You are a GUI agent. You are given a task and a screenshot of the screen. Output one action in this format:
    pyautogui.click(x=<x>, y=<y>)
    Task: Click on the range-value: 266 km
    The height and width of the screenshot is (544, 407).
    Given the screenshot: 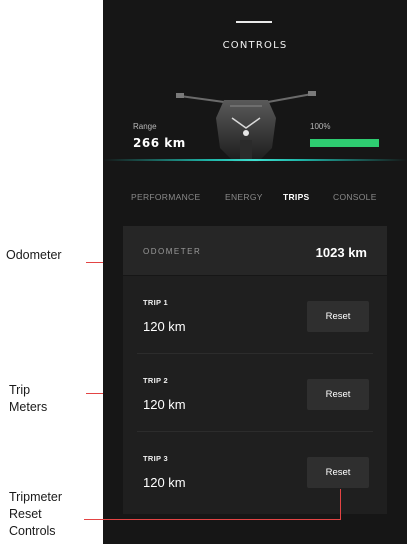 What is the action you would take?
    pyautogui.click(x=159, y=143)
    